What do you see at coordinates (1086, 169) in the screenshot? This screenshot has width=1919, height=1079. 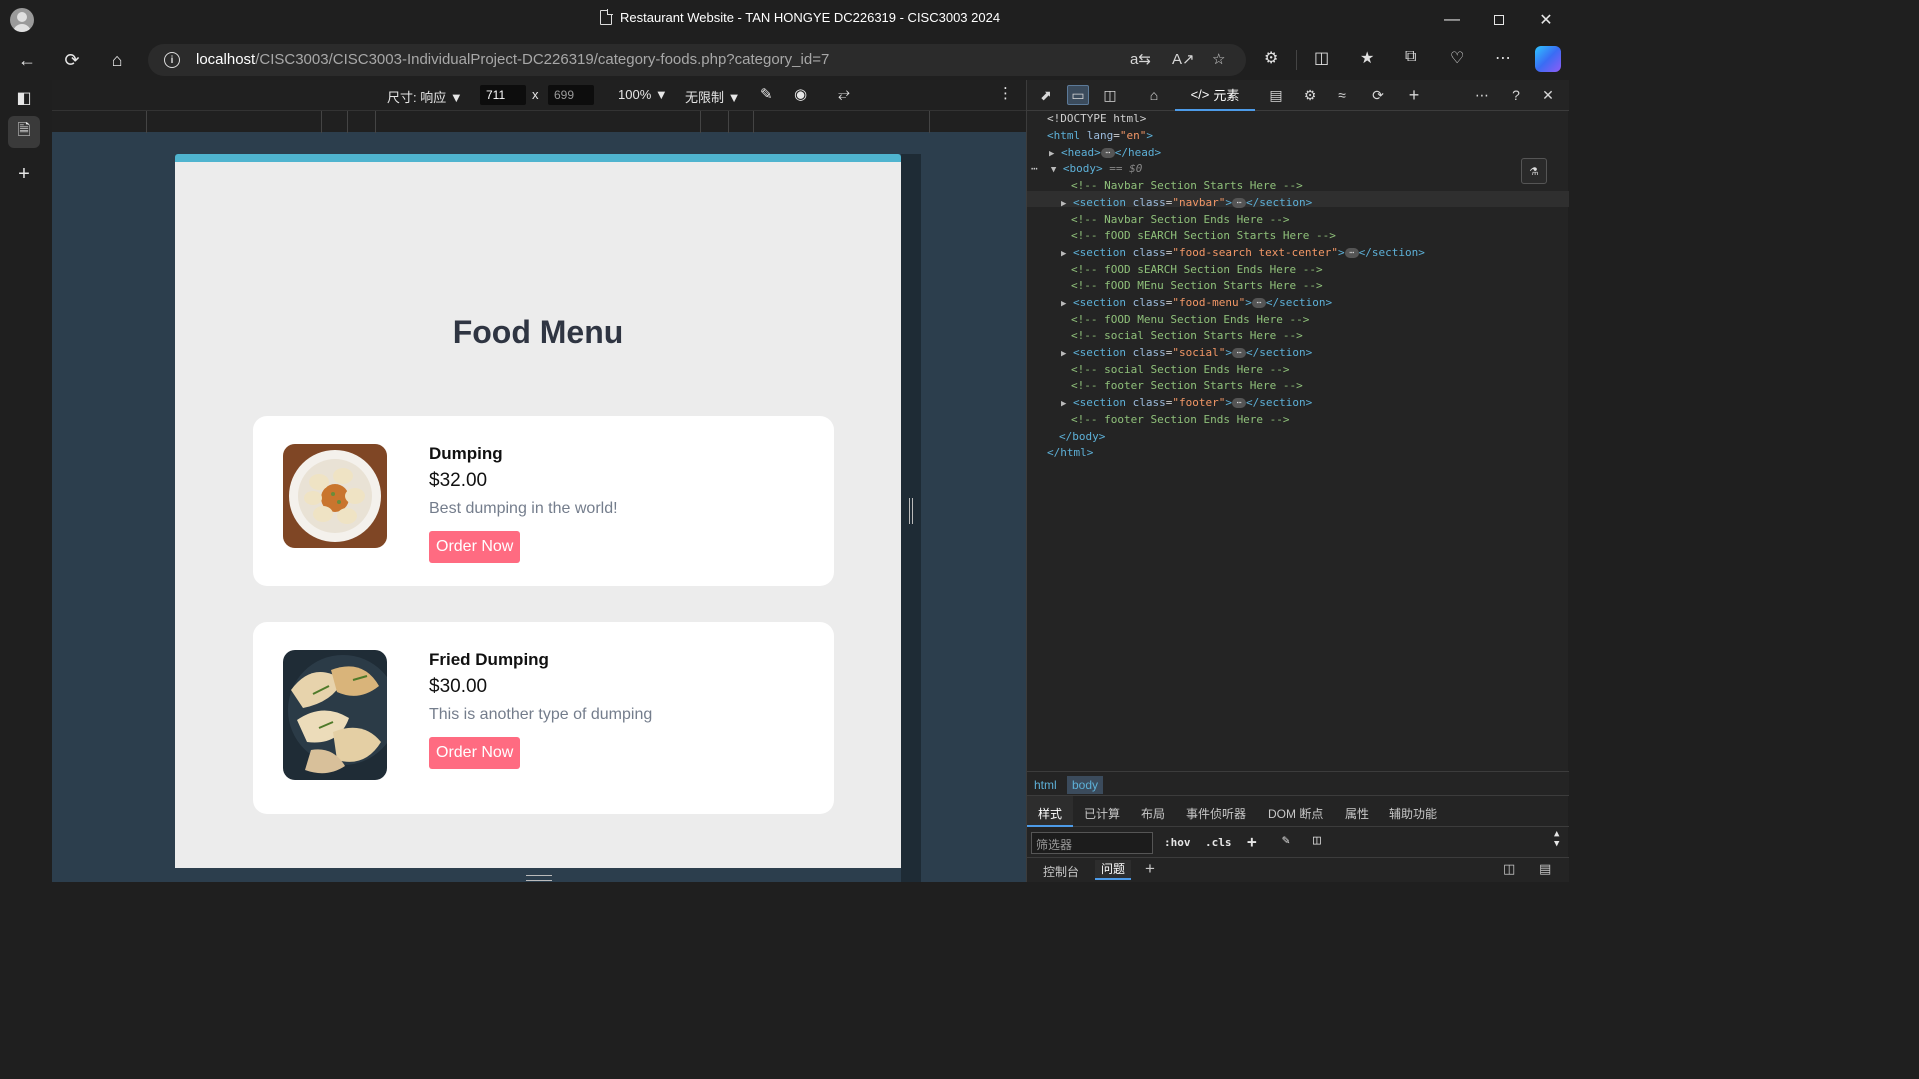 I see `dom-body-open: ⋯ ▼ <body> == $0` at bounding box center [1086, 169].